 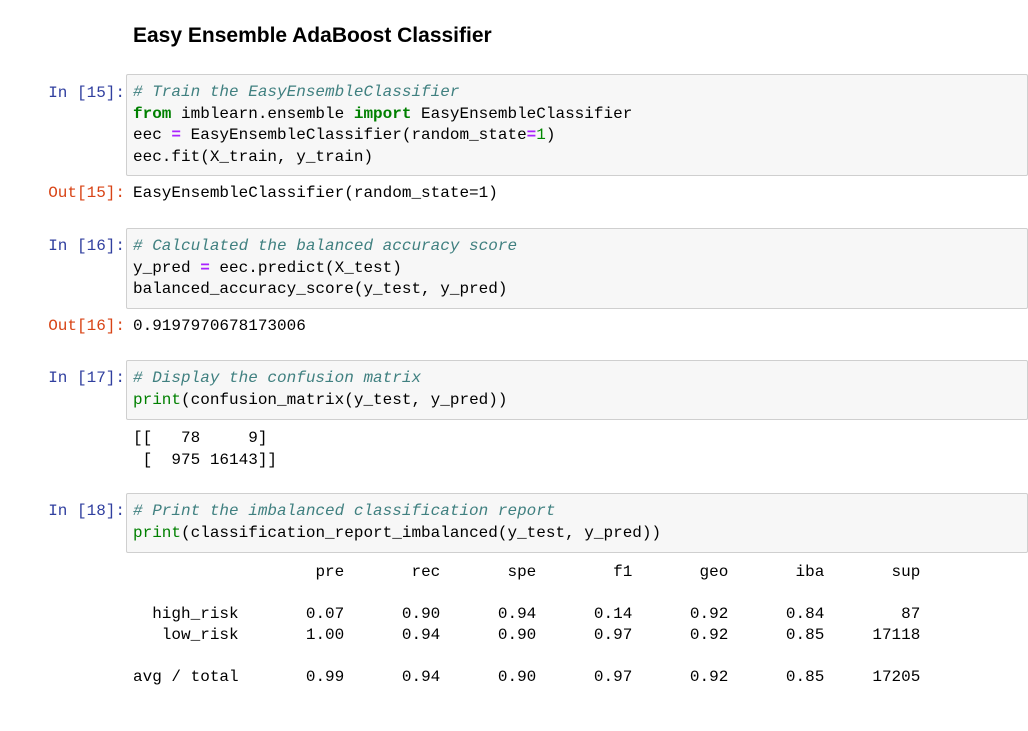 I want to click on report-cell: 1.00, so click(x=296, y=635).